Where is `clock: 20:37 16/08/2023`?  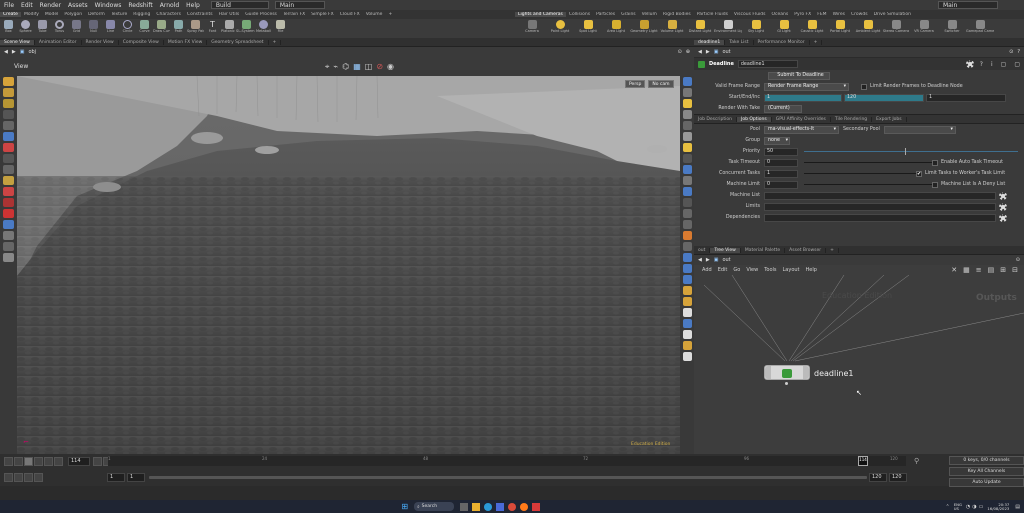
clock: 20:37 16/08/2023 is located at coordinates (998, 506).